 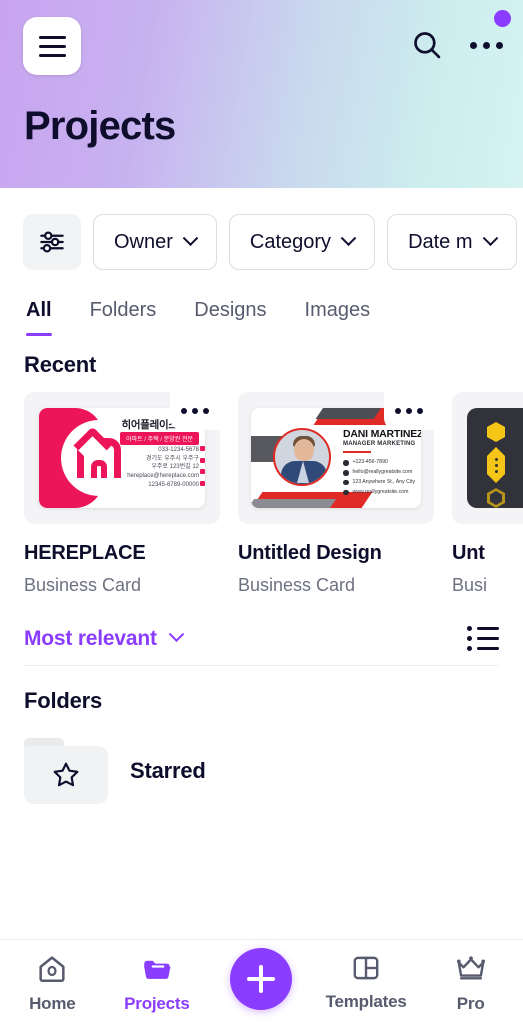 I want to click on card-tagline: 아파트 / 주택 / 분양권 전문, so click(x=159, y=438).